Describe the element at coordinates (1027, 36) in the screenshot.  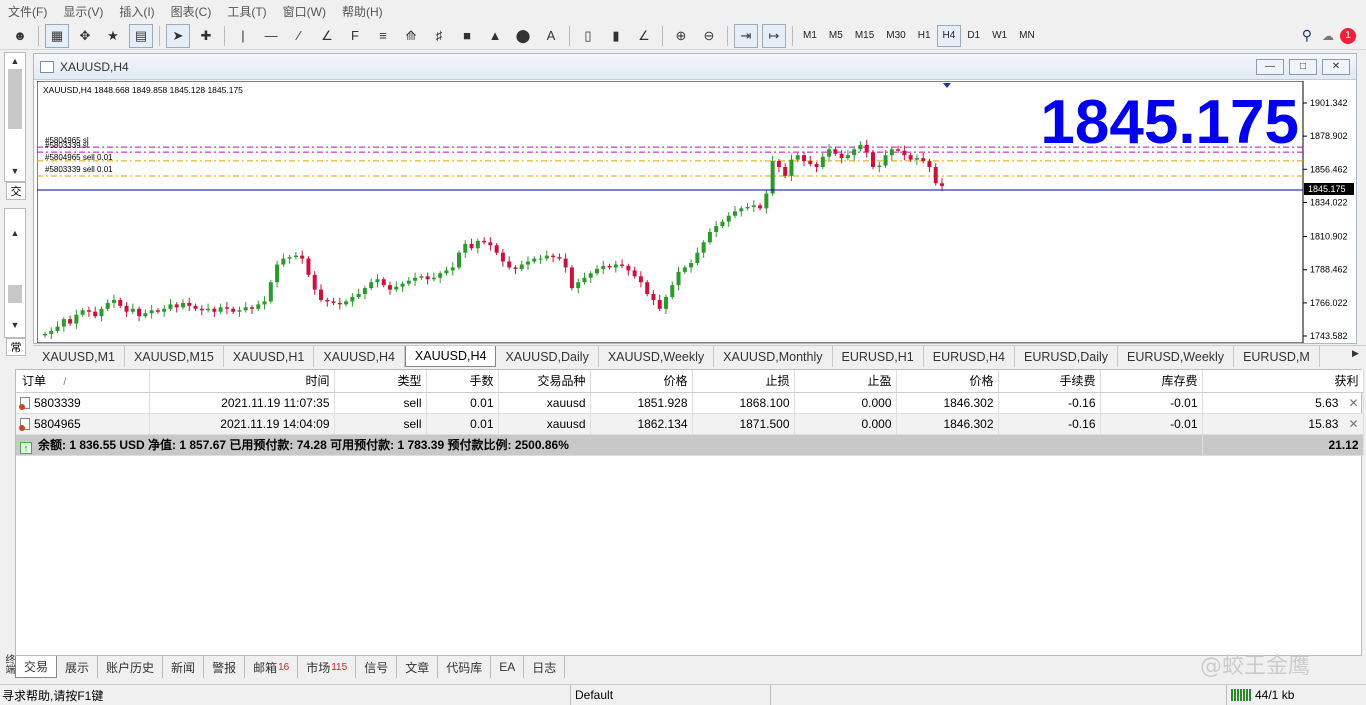
I see `timeframe-mn: MN` at that location.